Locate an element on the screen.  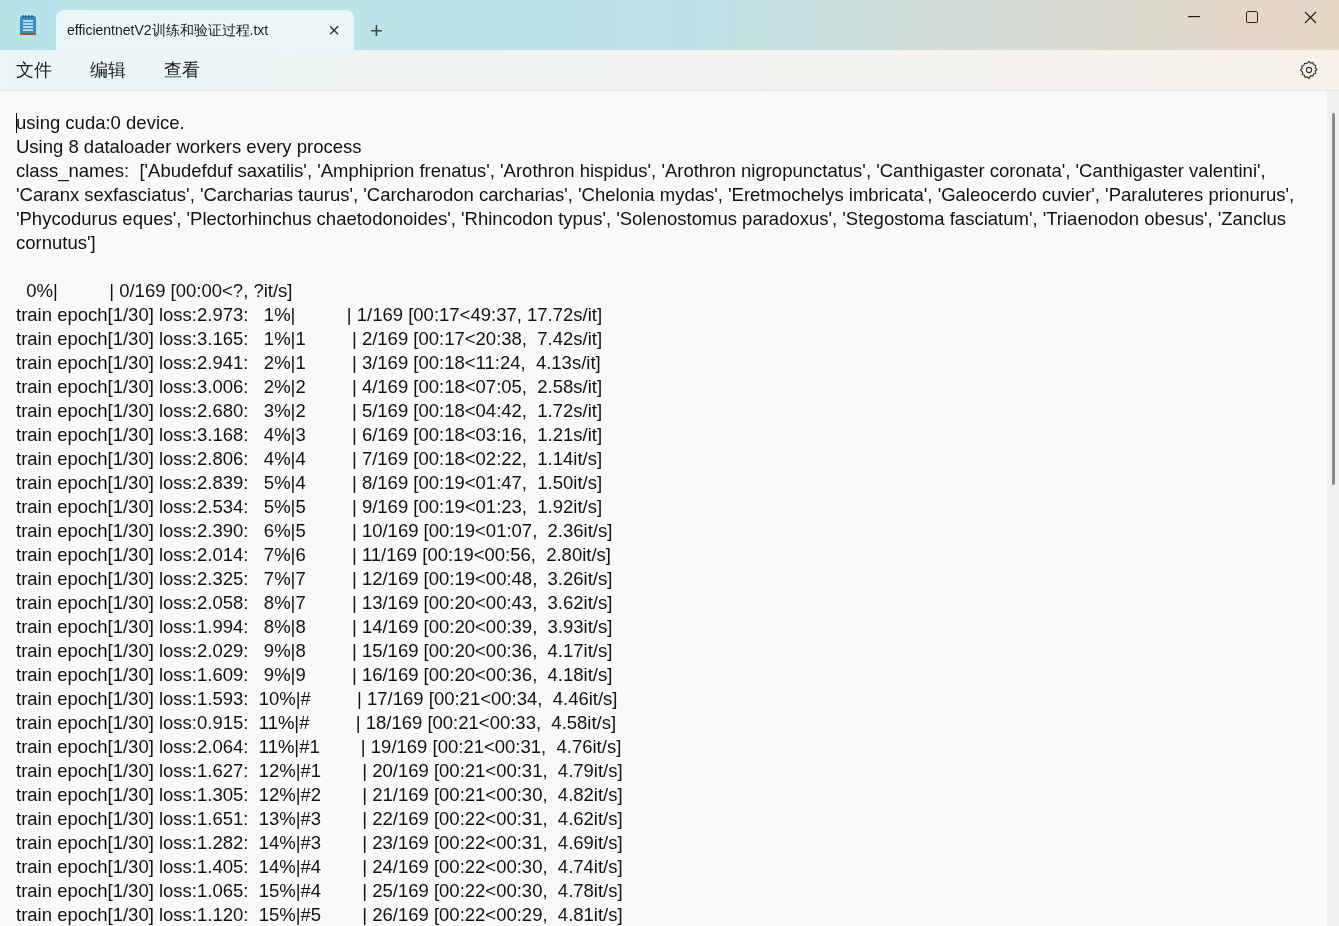
text-line: train epoch[1/30] loss:1.405: 14%|#4 | 24/169 [00:22<00:30, 4.74it/s] is located at coordinates (319, 867).